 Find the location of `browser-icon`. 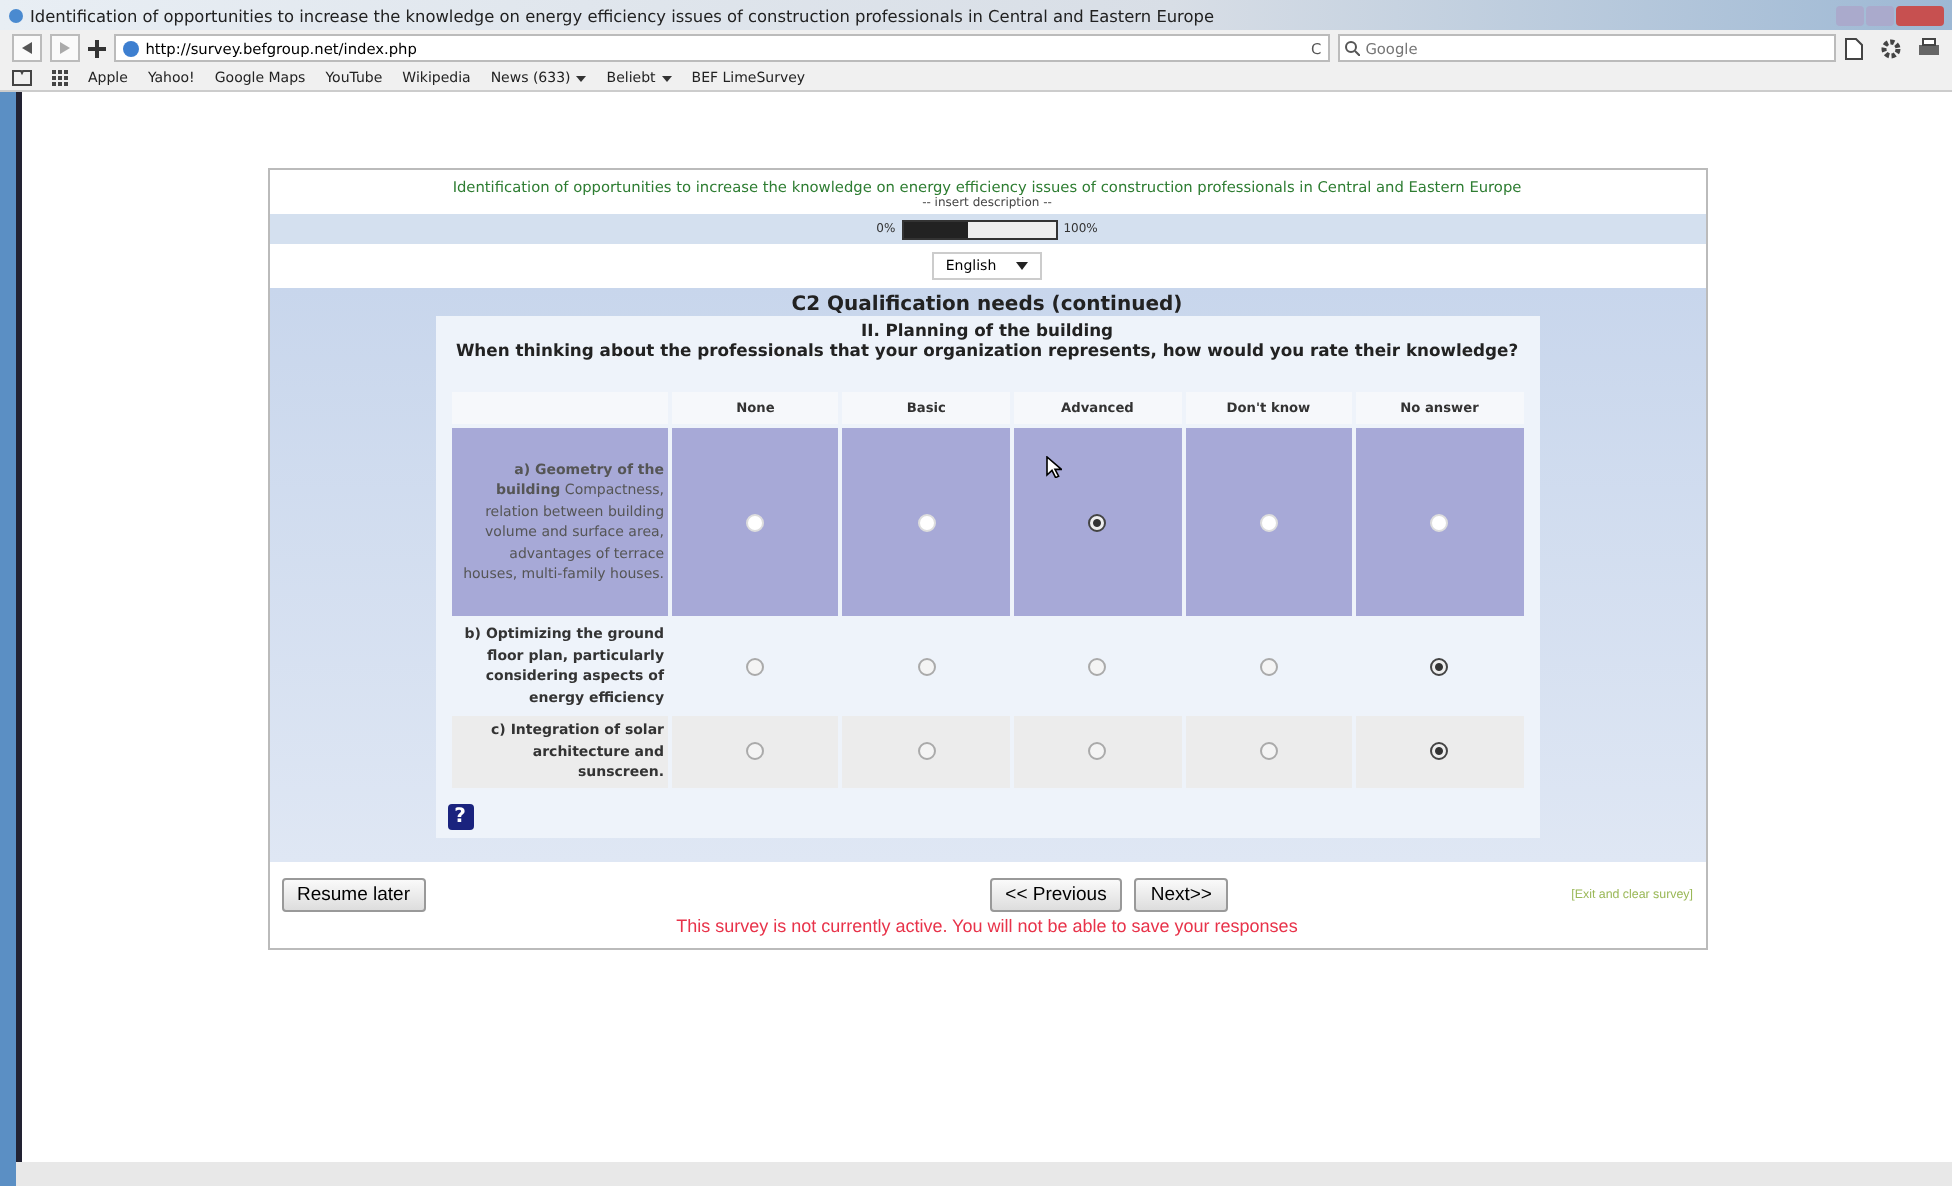

browser-icon is located at coordinates (16, 15).